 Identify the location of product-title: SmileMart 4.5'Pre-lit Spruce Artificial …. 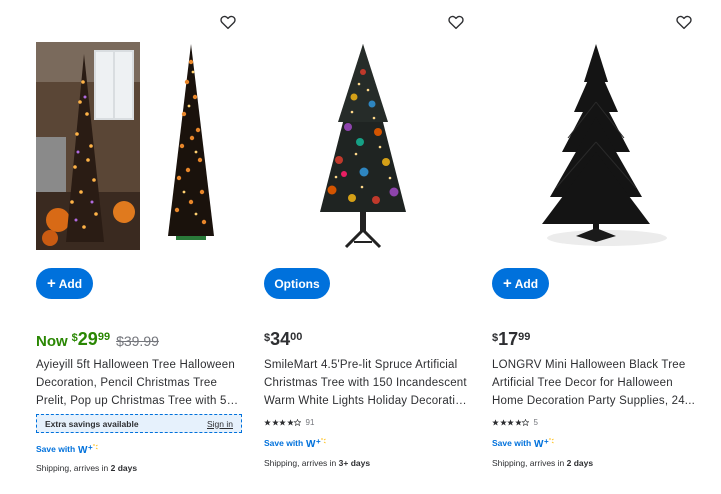
(367, 383).